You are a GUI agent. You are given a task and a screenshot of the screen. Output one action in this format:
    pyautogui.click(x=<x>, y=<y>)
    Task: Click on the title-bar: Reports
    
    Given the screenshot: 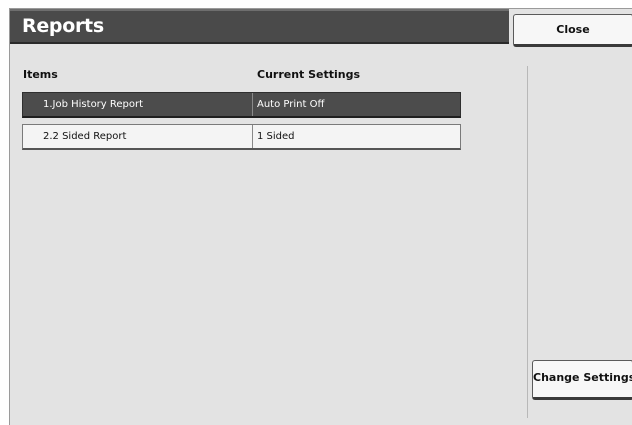 What is the action you would take?
    pyautogui.click(x=259, y=26)
    